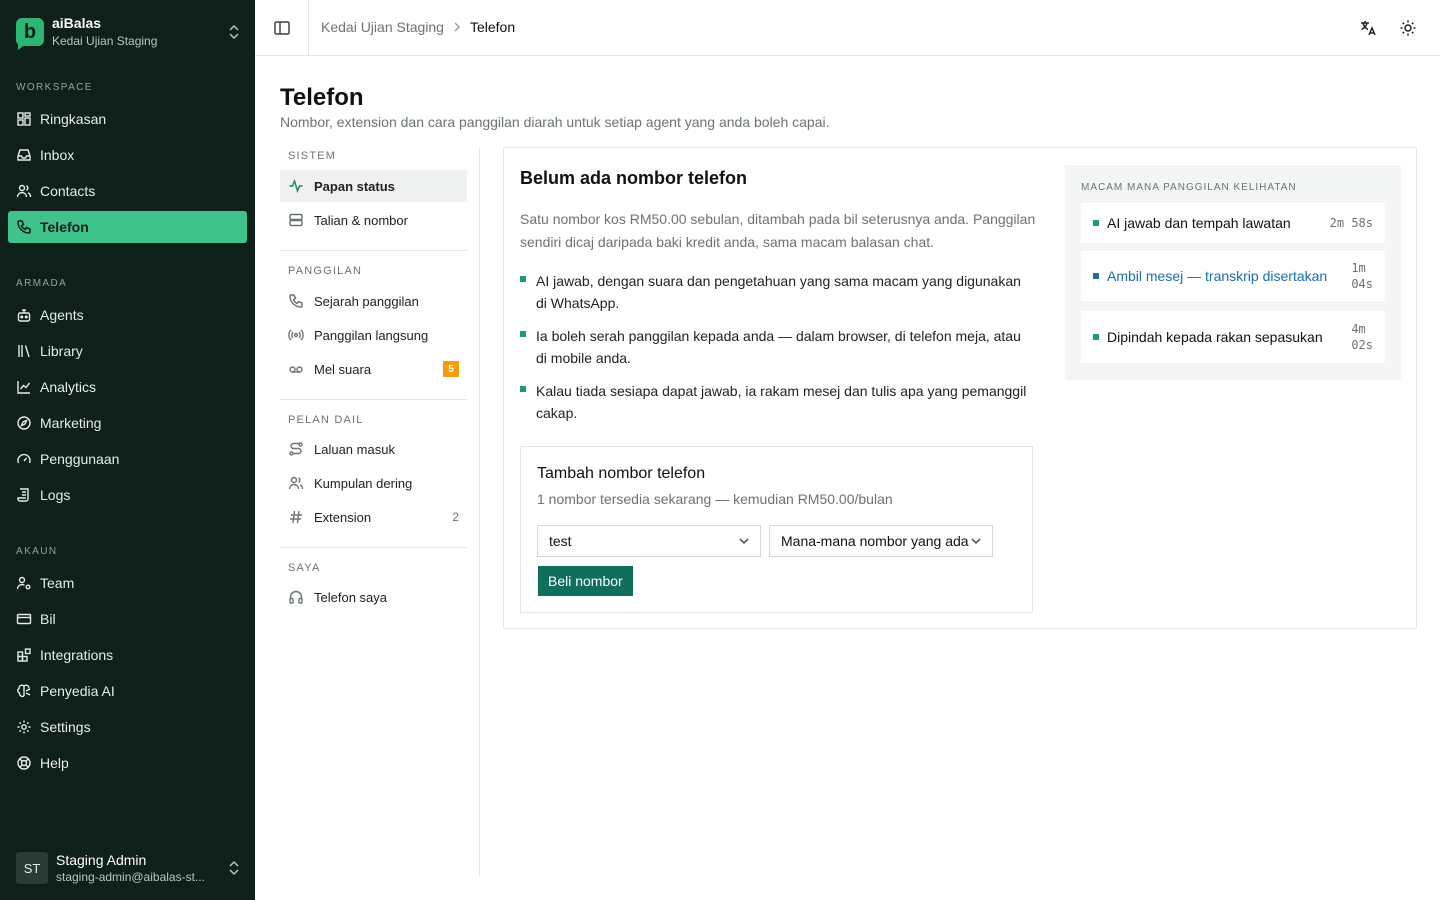 This screenshot has width=1440, height=900. I want to click on subnav-item-talian-nombor: Talian & nombor, so click(373, 220).